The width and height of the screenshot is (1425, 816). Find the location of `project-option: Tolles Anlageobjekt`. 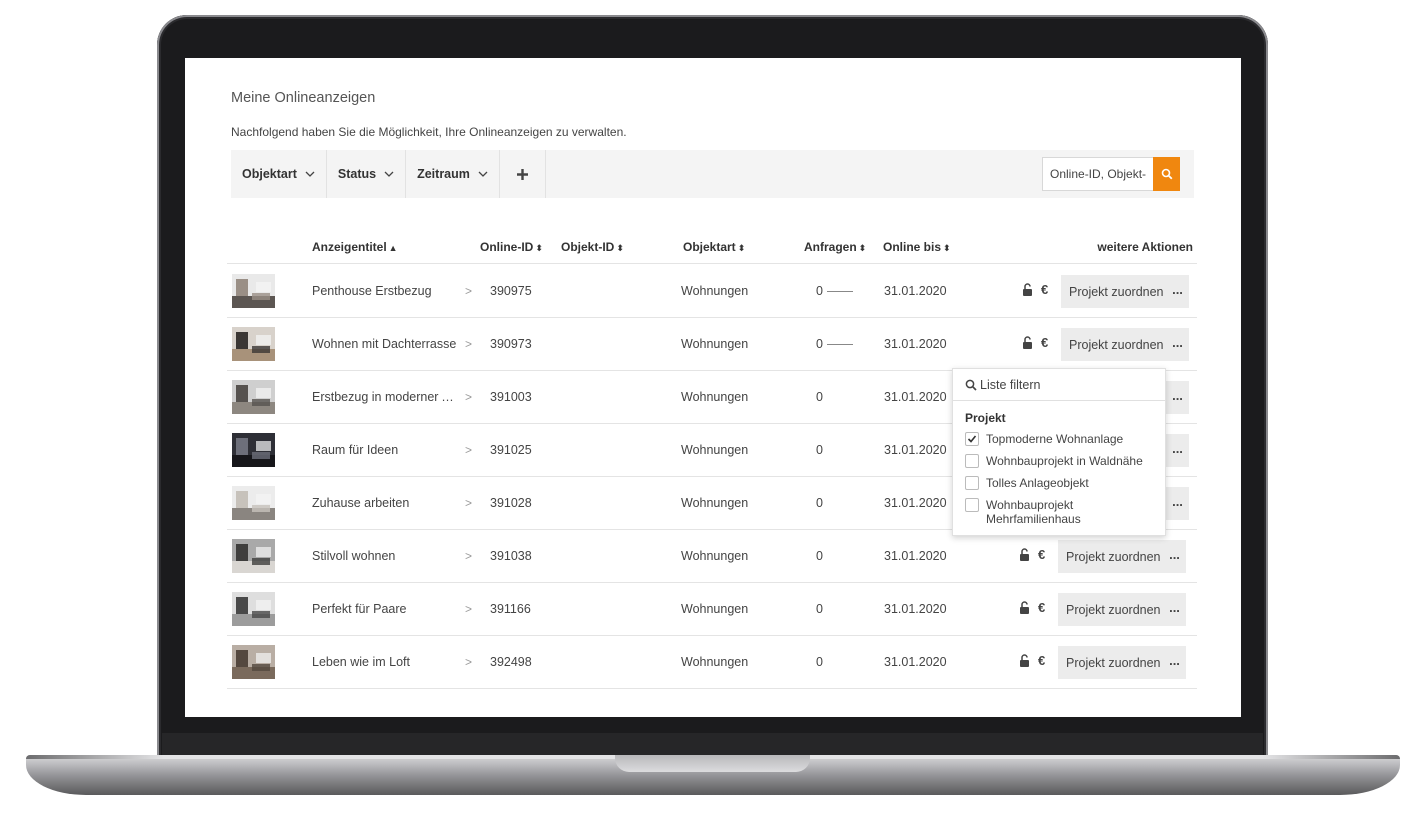

project-option: Tolles Anlageobjekt is located at coordinates (1060, 483).